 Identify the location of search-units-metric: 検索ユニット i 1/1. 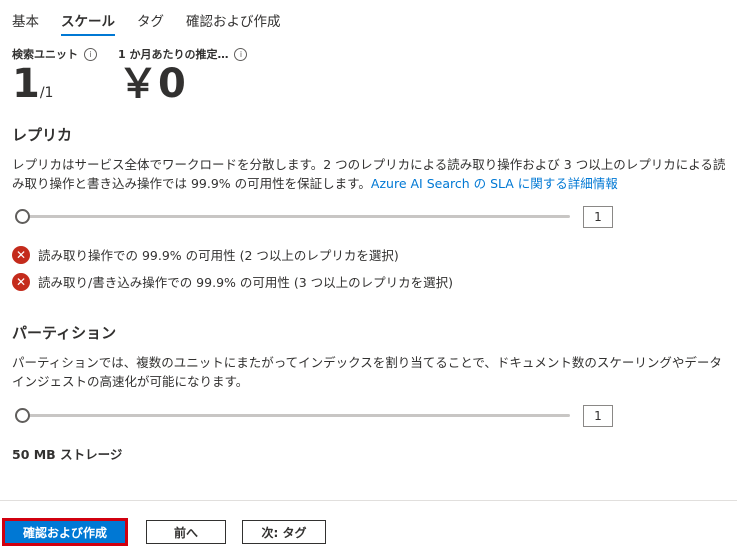
(54, 80).